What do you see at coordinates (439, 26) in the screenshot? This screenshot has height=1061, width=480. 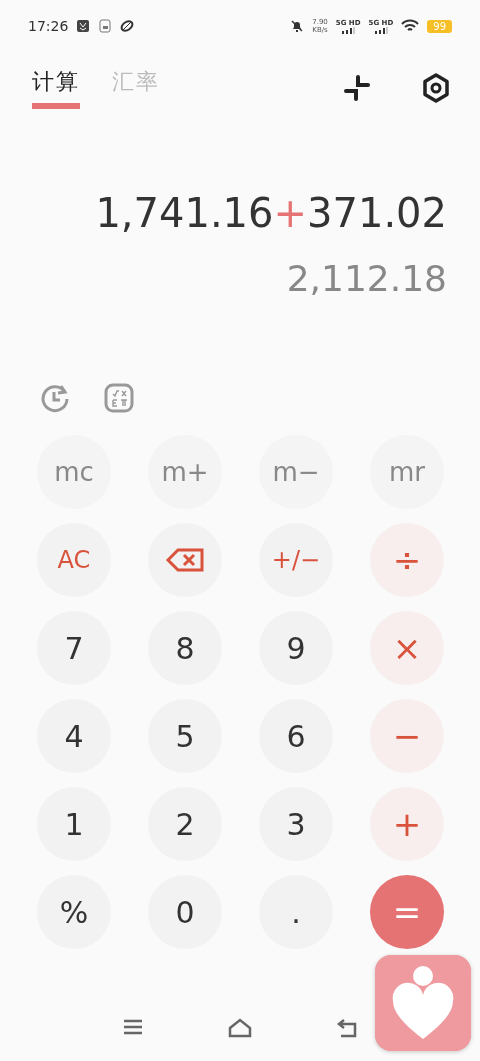 I see `battery-level: 99` at bounding box center [439, 26].